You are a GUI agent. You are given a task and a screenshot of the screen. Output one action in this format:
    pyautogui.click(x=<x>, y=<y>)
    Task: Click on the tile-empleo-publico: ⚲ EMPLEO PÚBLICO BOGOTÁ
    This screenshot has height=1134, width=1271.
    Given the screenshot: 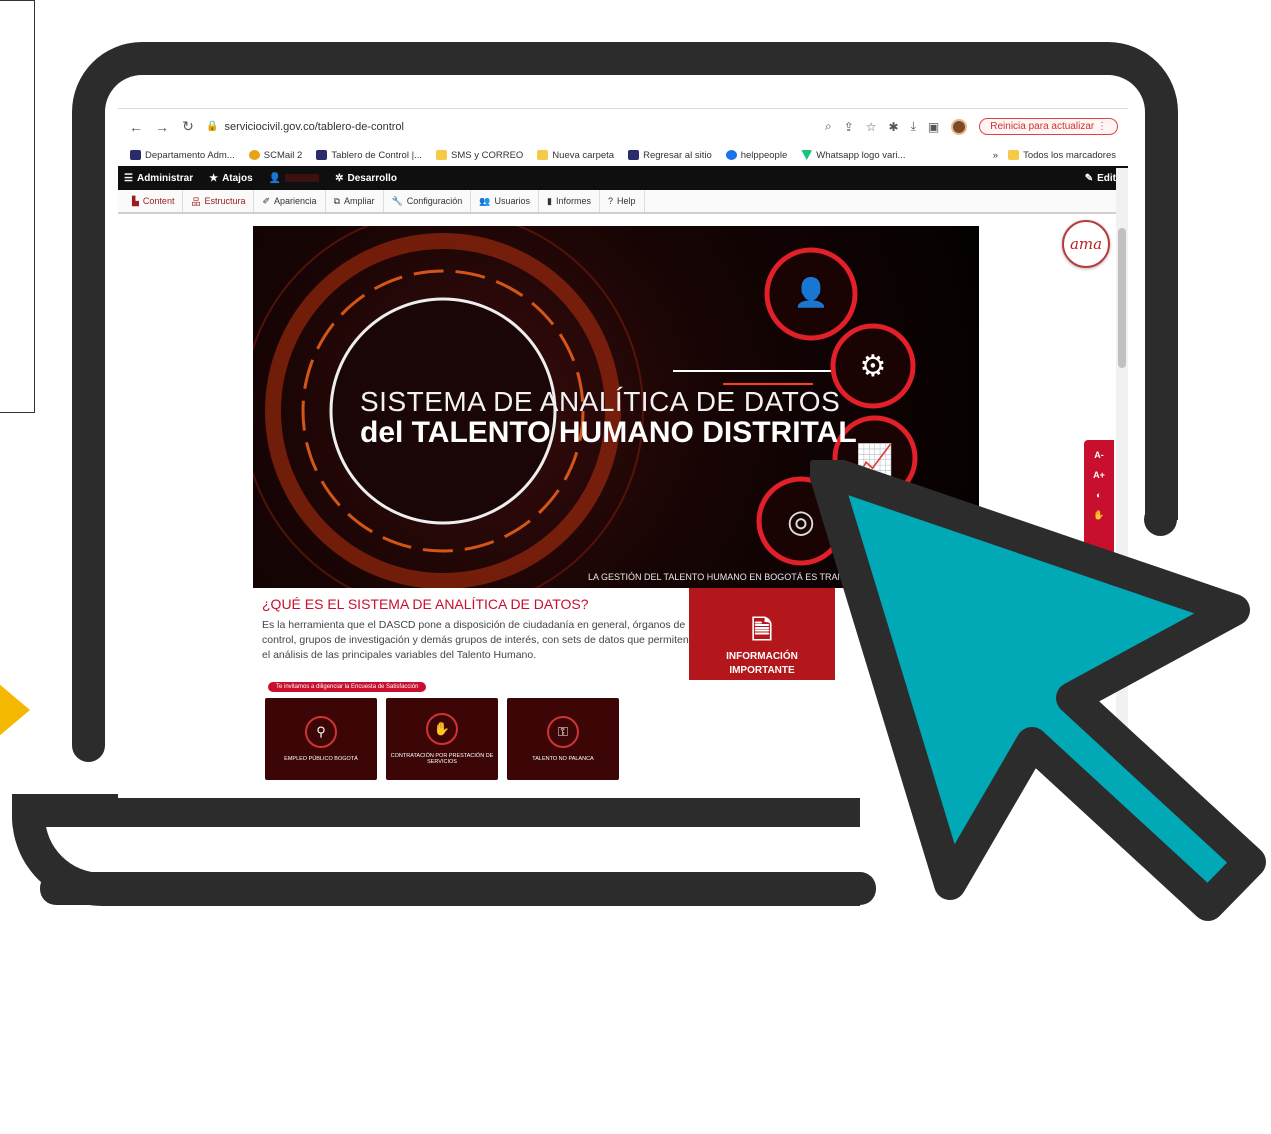 What is the action you would take?
    pyautogui.click(x=321, y=739)
    